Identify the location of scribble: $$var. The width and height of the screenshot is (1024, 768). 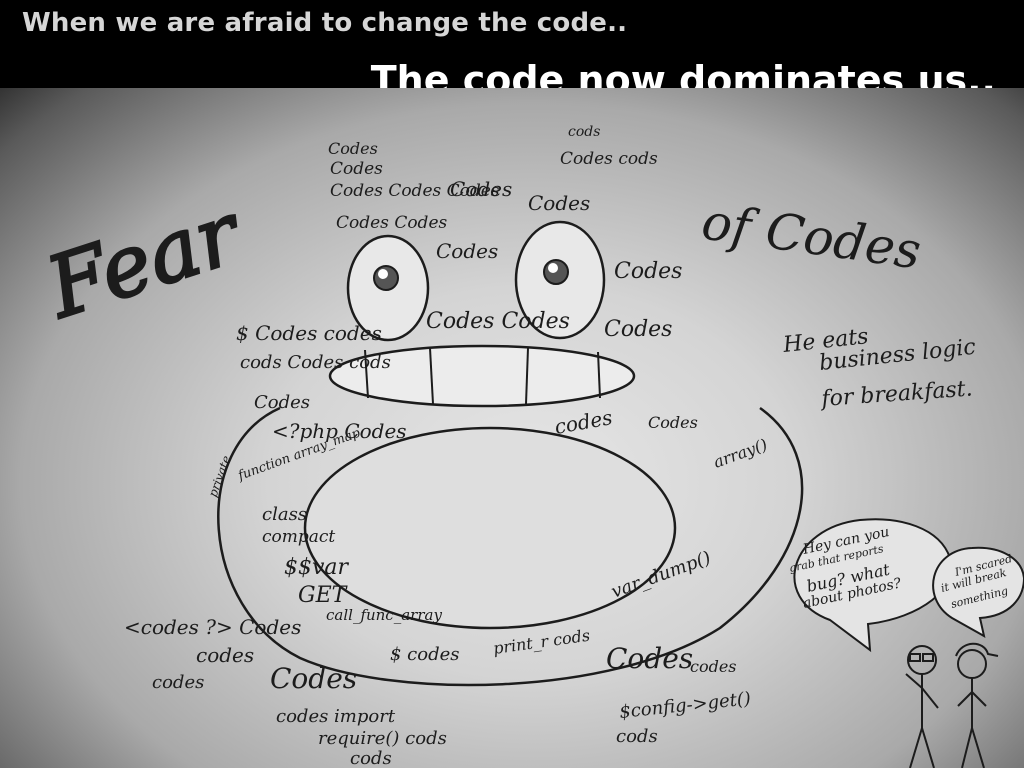
(317, 567).